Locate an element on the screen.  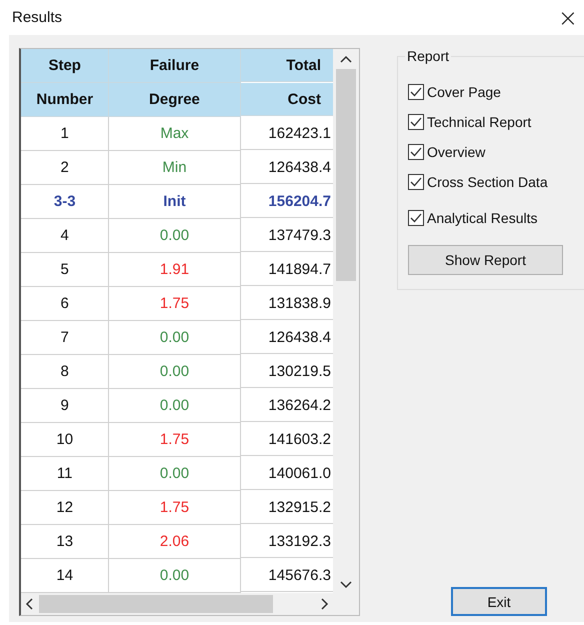
checkbox-label: Cross Section Data is located at coordinates (487, 182).